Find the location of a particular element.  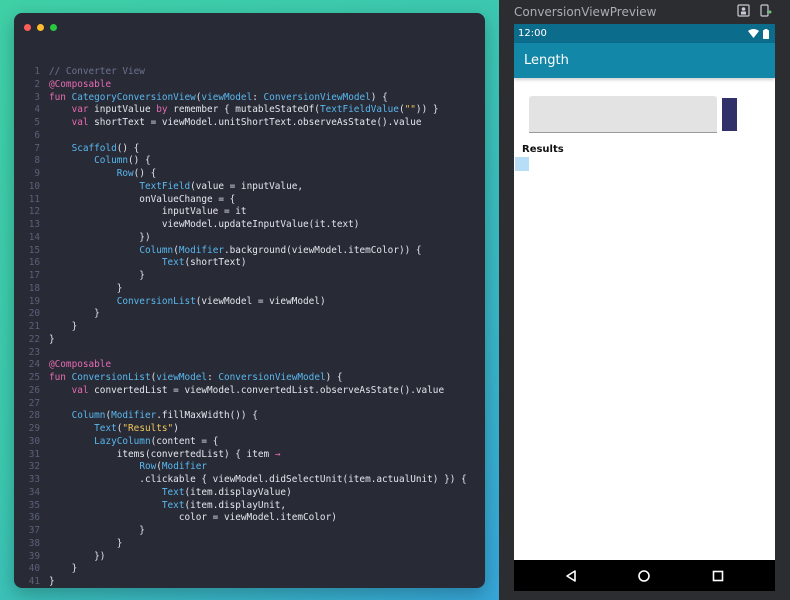

code-token: .fillMaxWidth()) { is located at coordinates (207, 416).